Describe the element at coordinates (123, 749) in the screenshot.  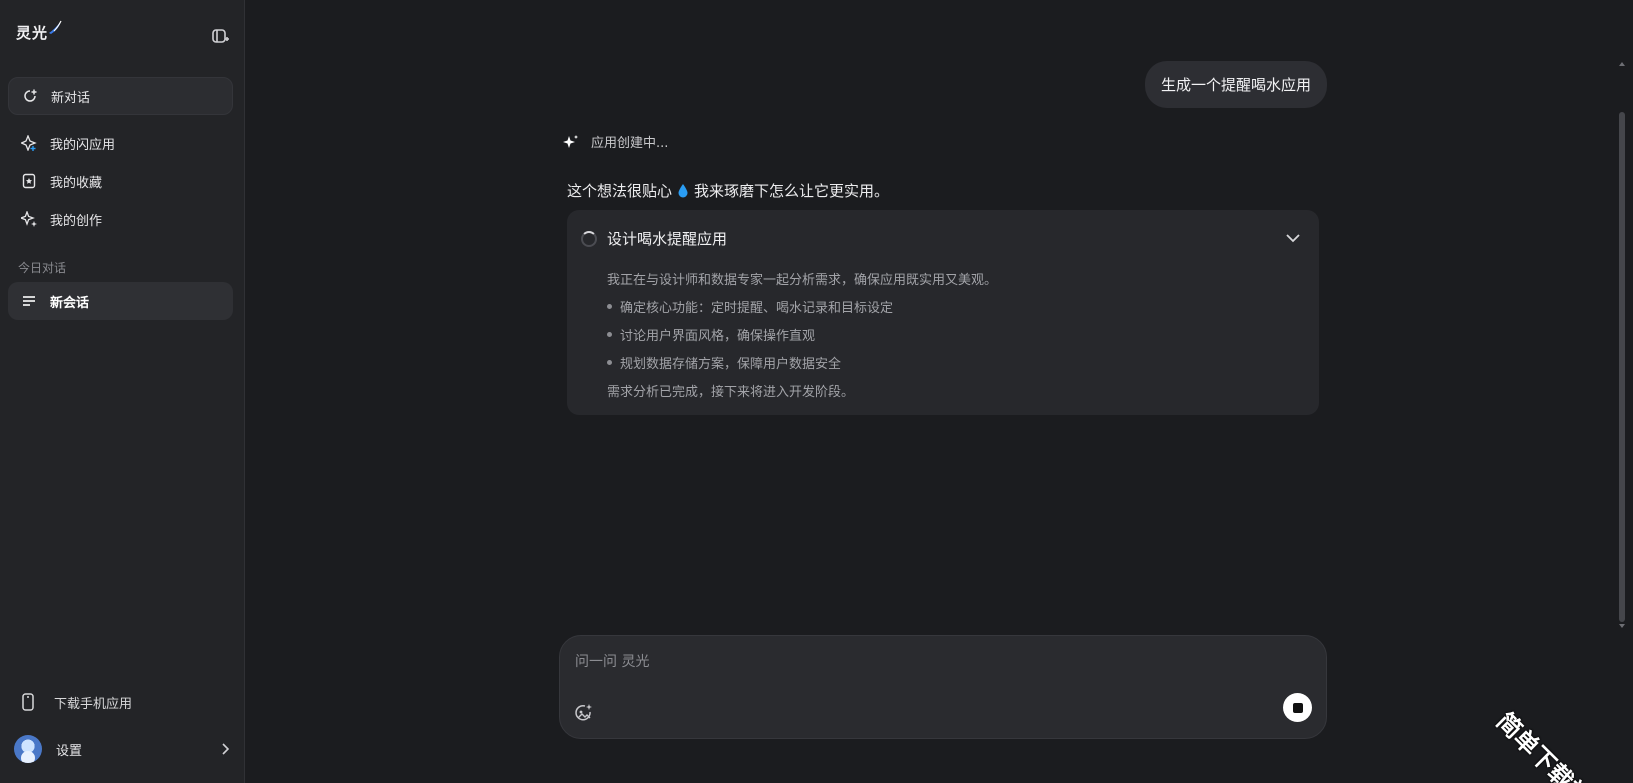
I see `settings-button: 设置` at that location.